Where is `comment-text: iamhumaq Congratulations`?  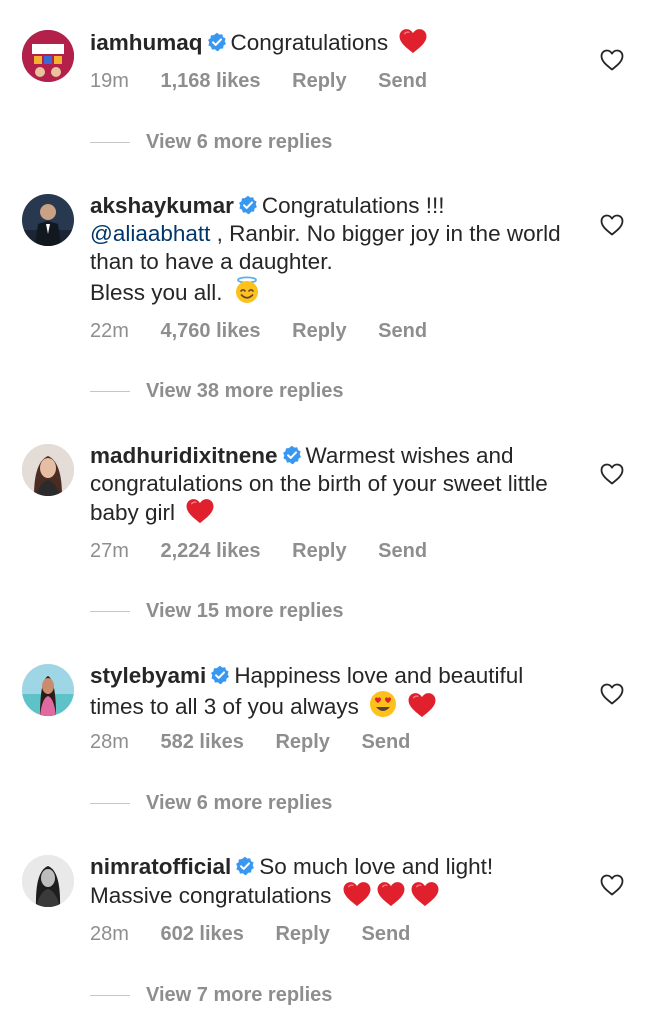
comment-text: iamhumaq Congratulations is located at coordinates (335, 42).